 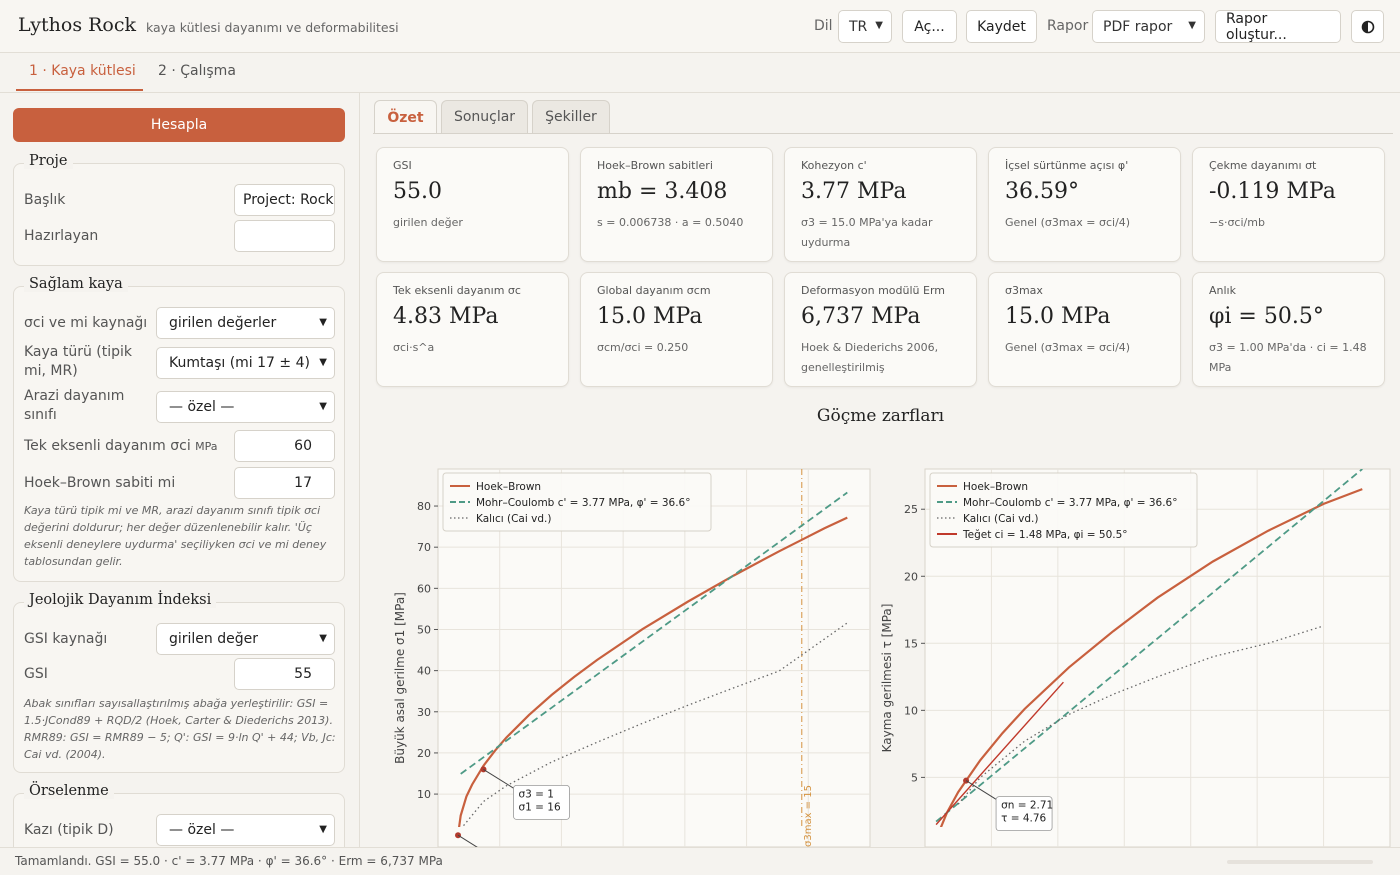 What do you see at coordinates (1367, 26) in the screenshot?
I see `theme-toggle-button` at bounding box center [1367, 26].